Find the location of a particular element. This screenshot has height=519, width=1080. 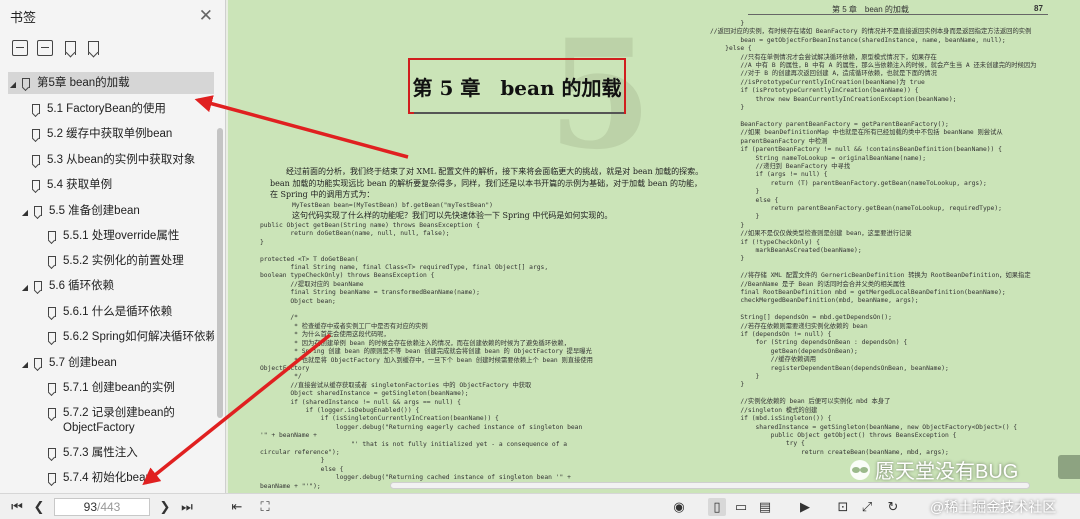

toc-item-5-7-2: 5.7.2 记录创建bean的ObjectFactory is located at coordinates (128, 421).